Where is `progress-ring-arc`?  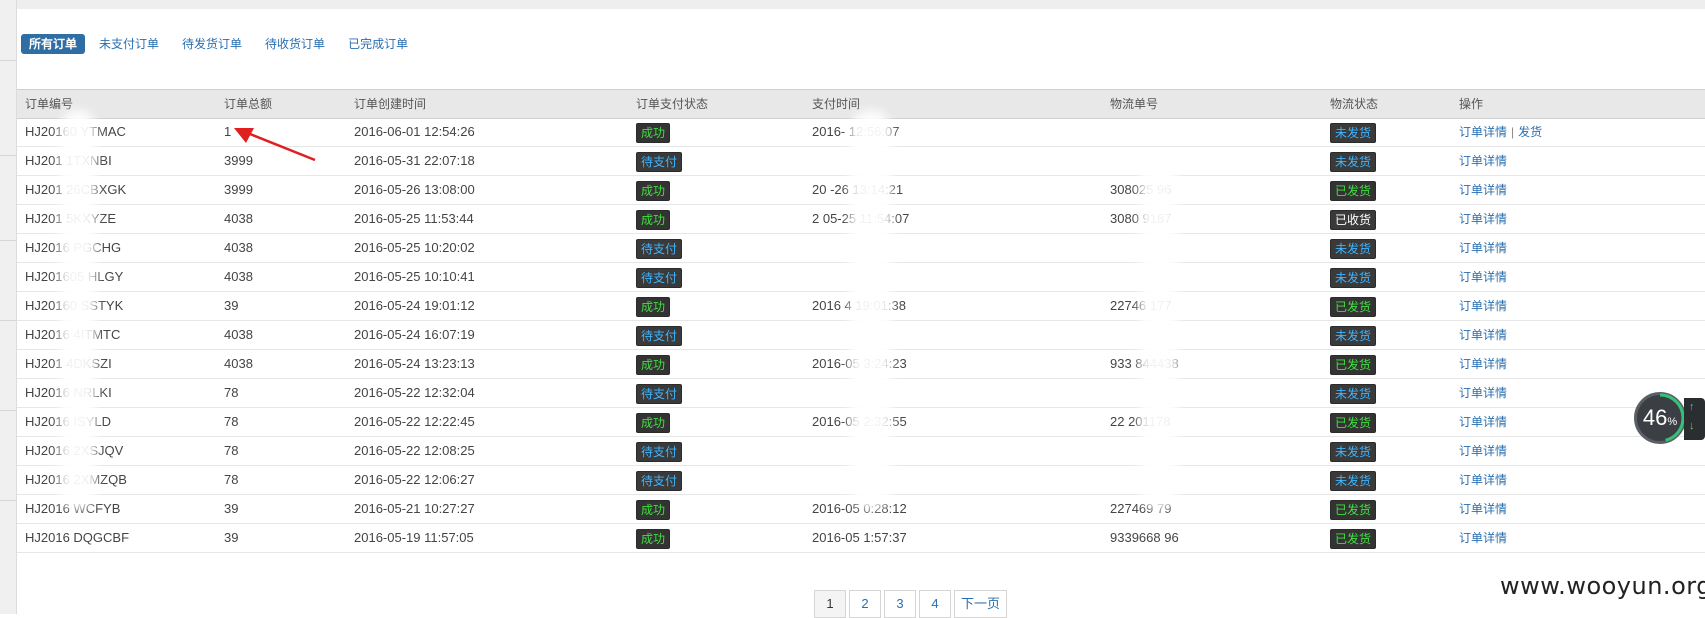
progress-ring-arc is located at coordinates (1660, 418).